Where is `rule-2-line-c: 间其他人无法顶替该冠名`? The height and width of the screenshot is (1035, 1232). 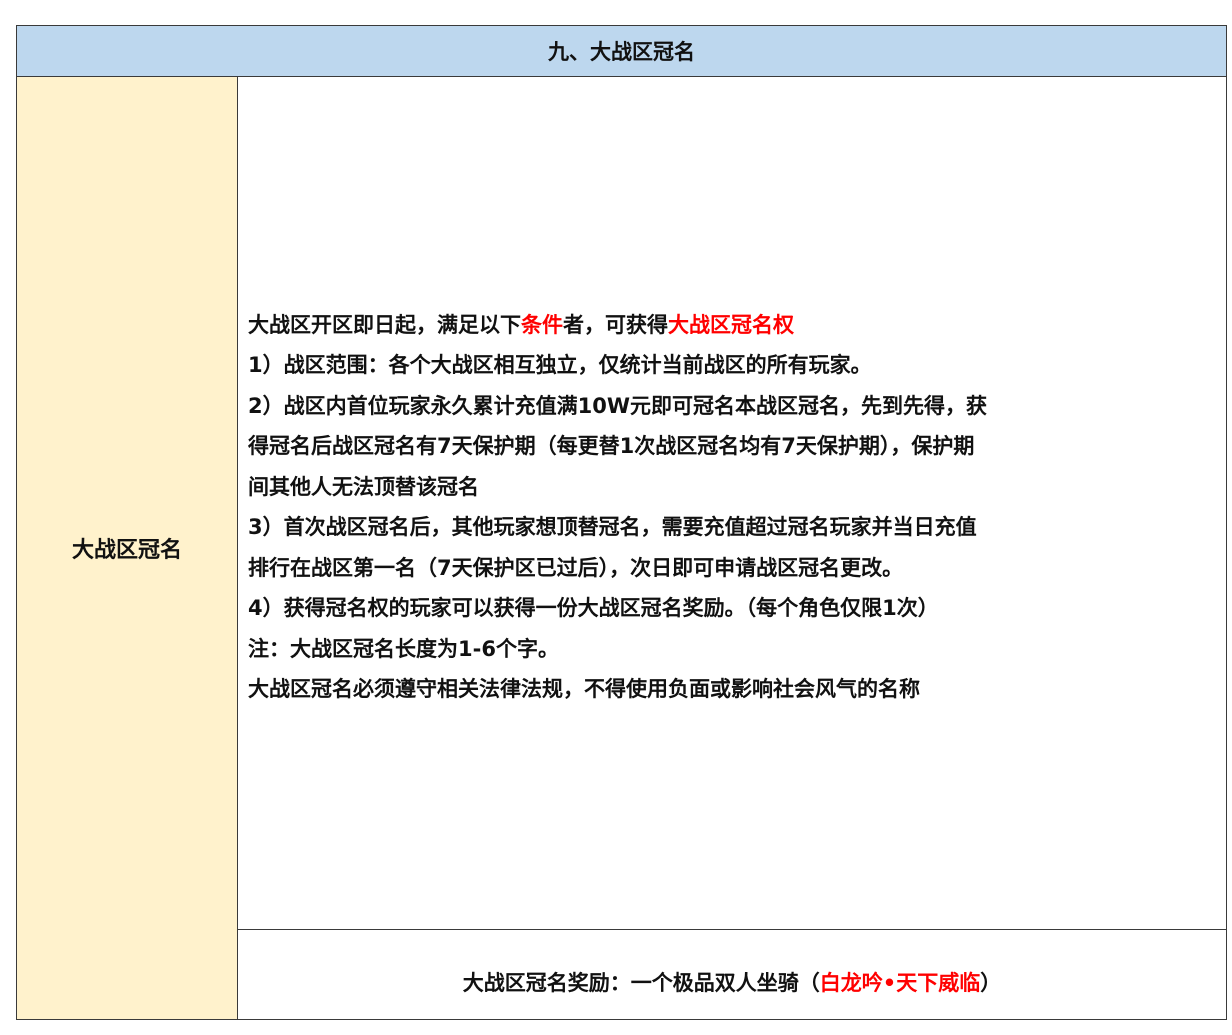
rule-2-line-c: 间其他人无法顶替该冠名 is located at coordinates (363, 486).